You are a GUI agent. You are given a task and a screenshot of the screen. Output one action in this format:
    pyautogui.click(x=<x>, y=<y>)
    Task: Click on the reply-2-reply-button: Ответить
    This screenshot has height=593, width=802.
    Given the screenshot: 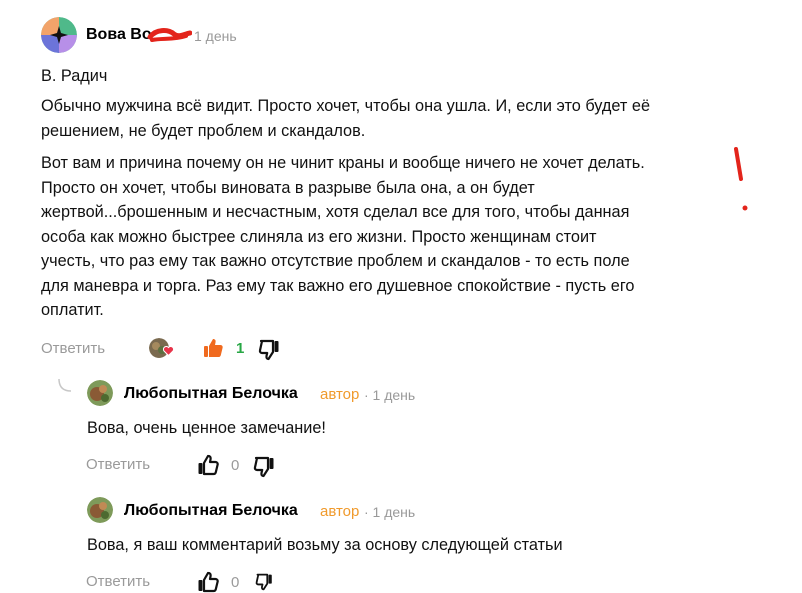 What is the action you would take?
    pyautogui.click(x=118, y=581)
    